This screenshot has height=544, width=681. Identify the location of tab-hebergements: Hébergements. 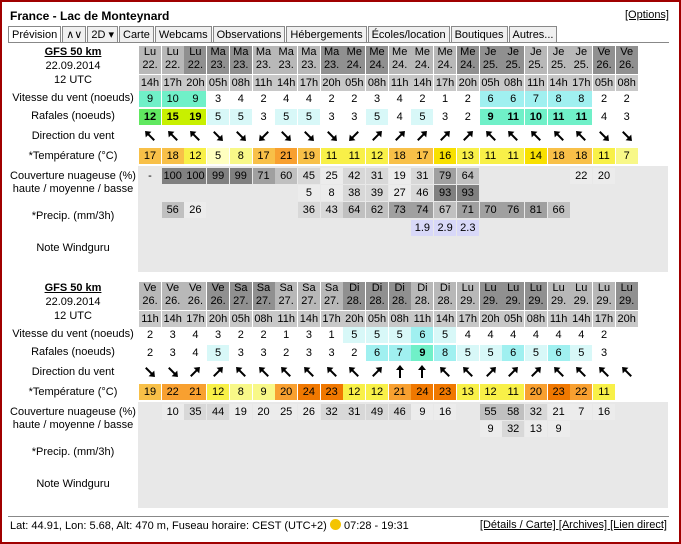
(326, 34).